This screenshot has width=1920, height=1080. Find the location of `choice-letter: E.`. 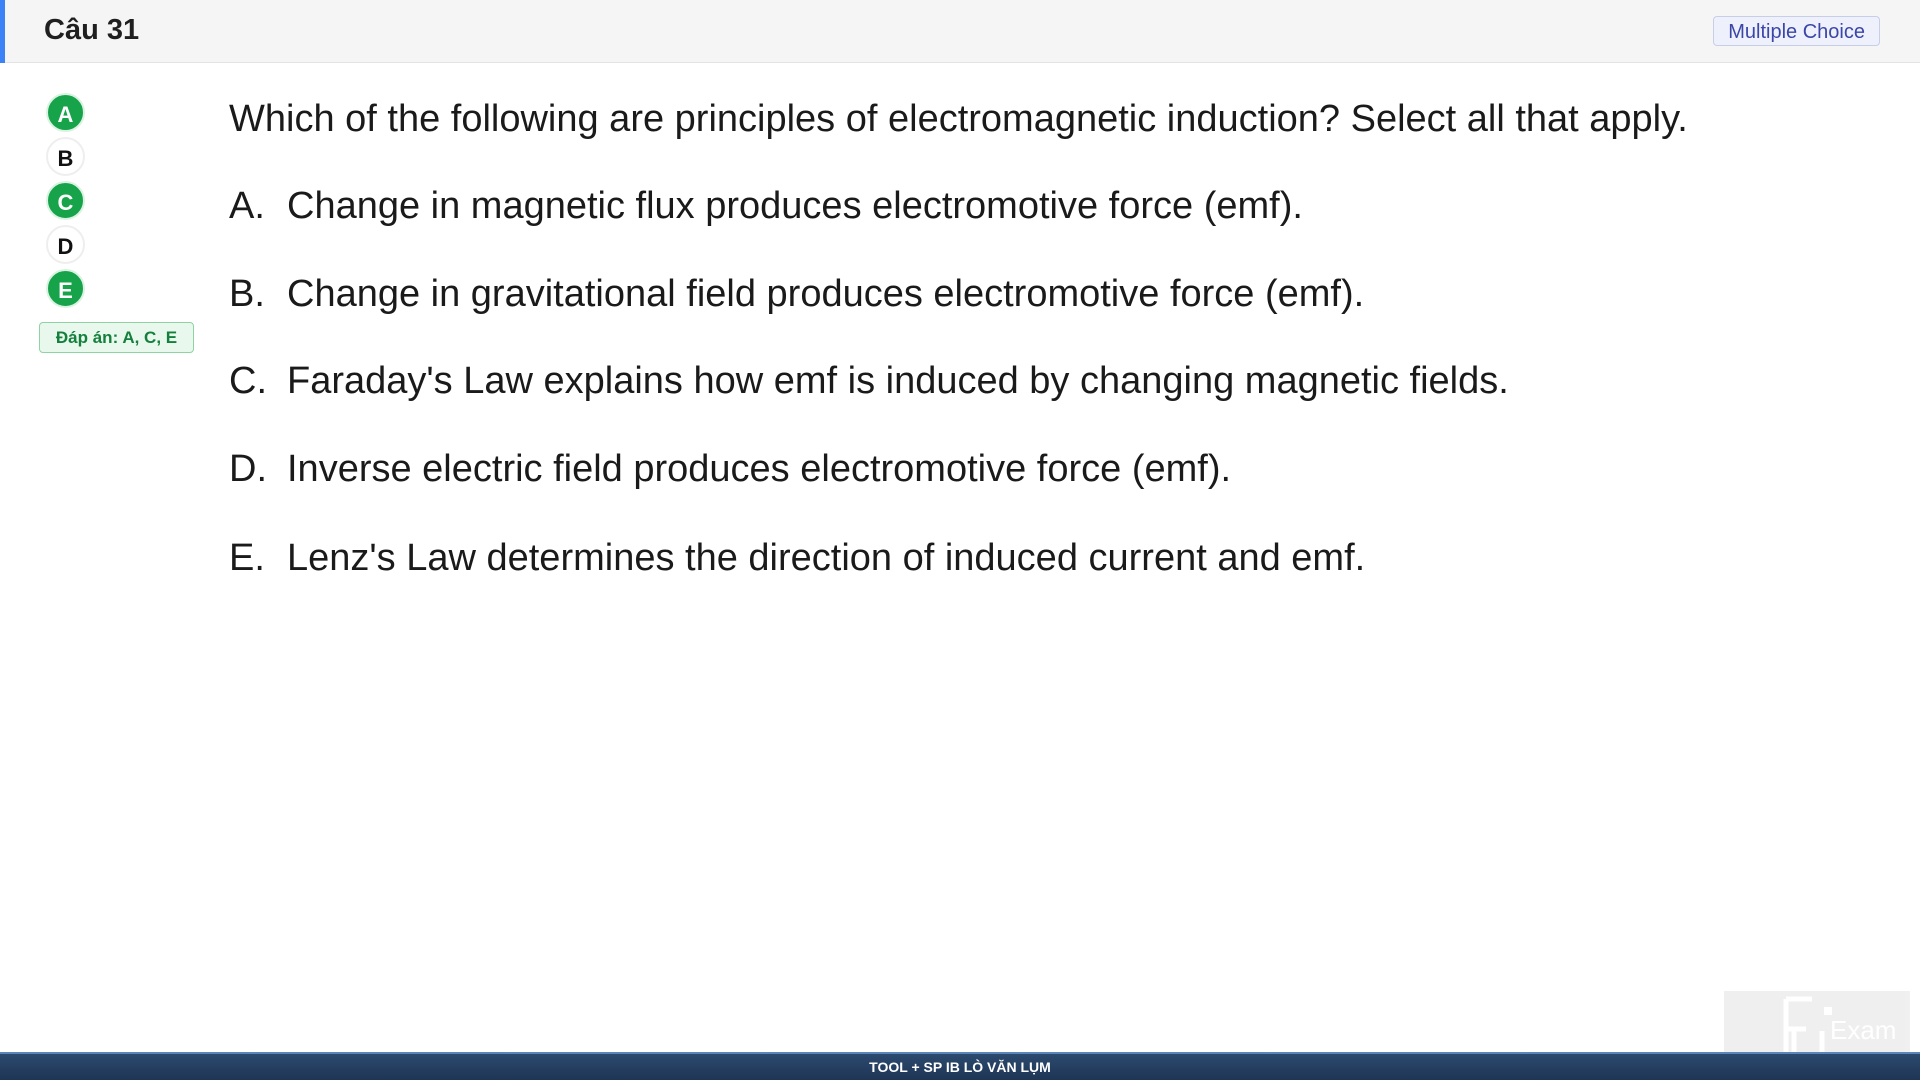

choice-letter: E. is located at coordinates (247, 558).